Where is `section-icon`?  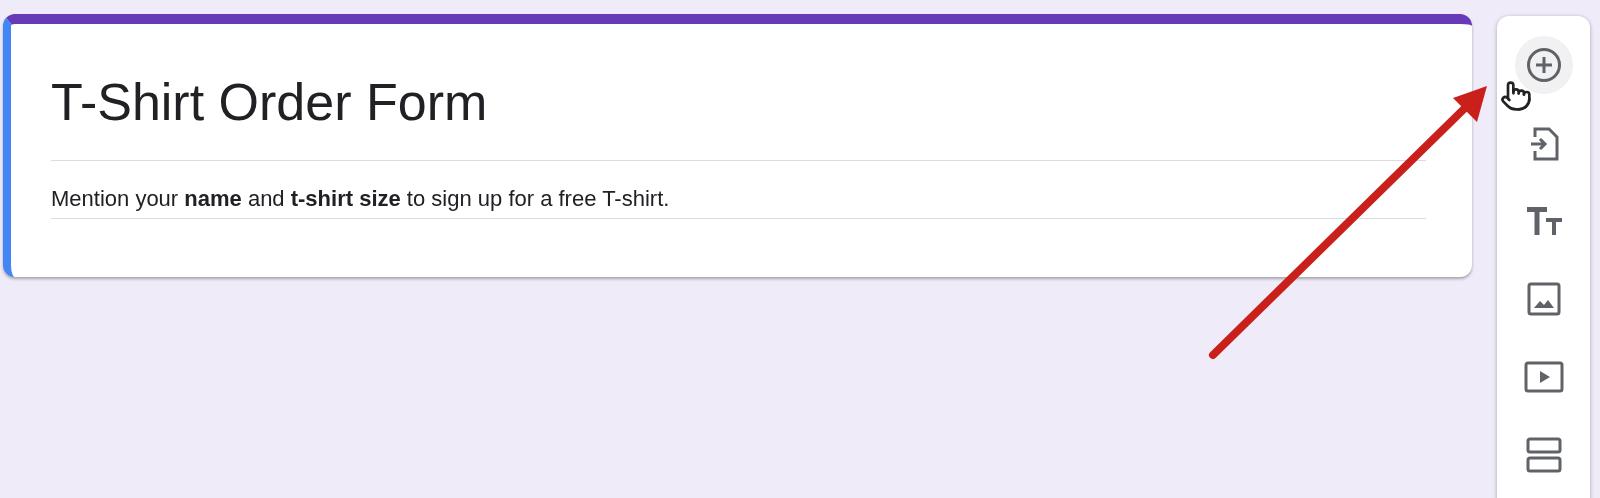
section-icon is located at coordinates (1543, 455).